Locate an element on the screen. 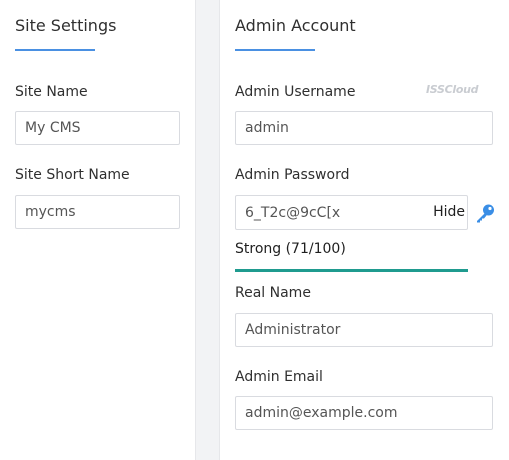  site-settings-title-underline is located at coordinates (55, 50).